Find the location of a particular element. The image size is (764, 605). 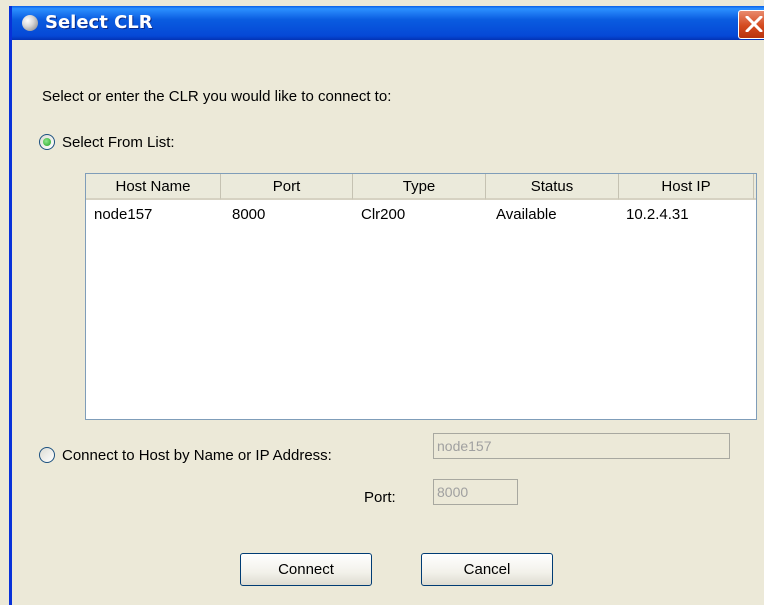

cell-host-ip: 10.2.4.31 is located at coordinates (657, 214).